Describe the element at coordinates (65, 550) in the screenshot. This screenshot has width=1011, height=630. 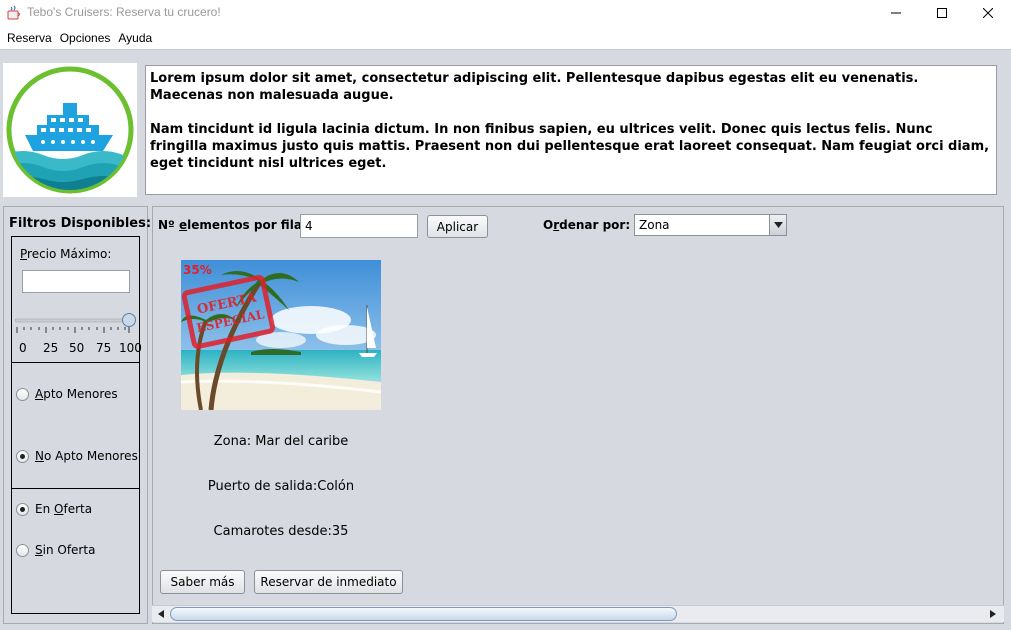
I see `sin-oferta-label: Sin Oferta` at that location.